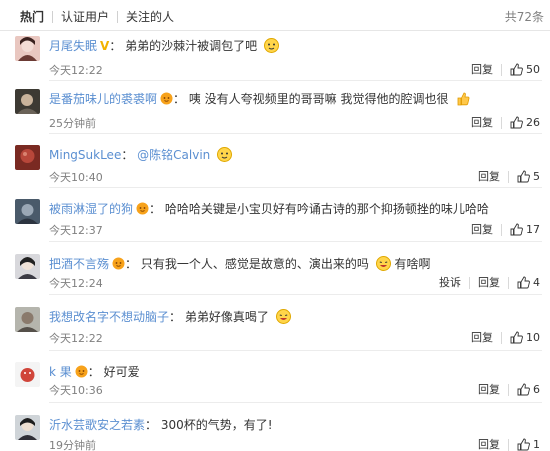  I want to click on like-button: 1, so click(528, 444).